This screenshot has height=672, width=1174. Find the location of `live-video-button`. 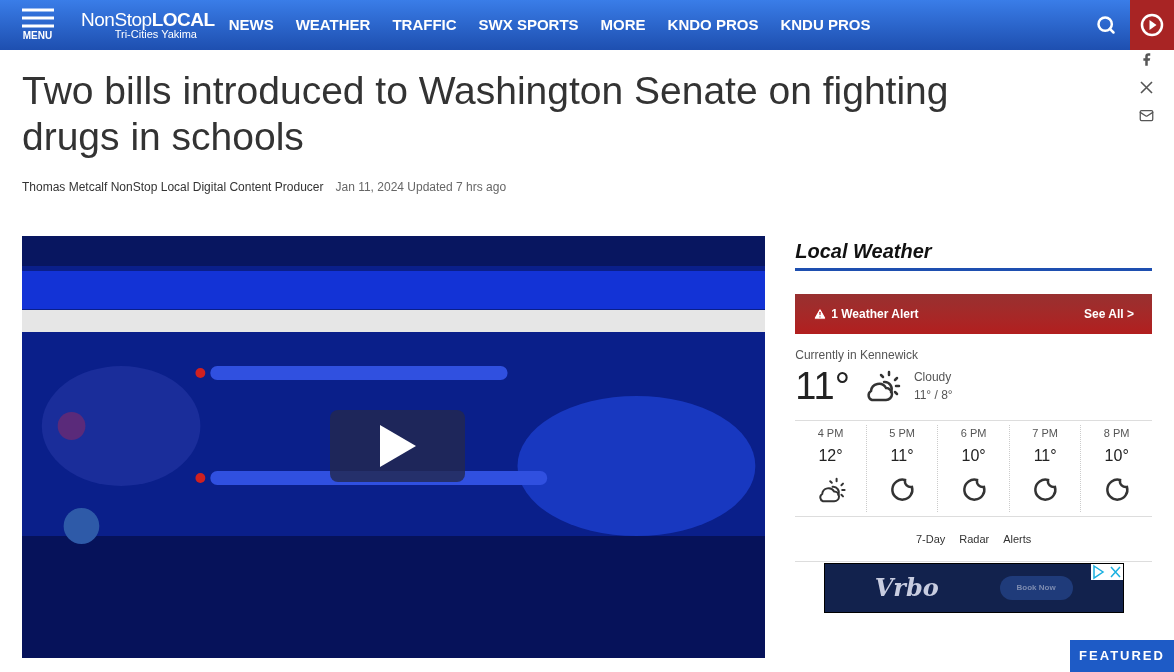

live-video-button is located at coordinates (1152, 25).